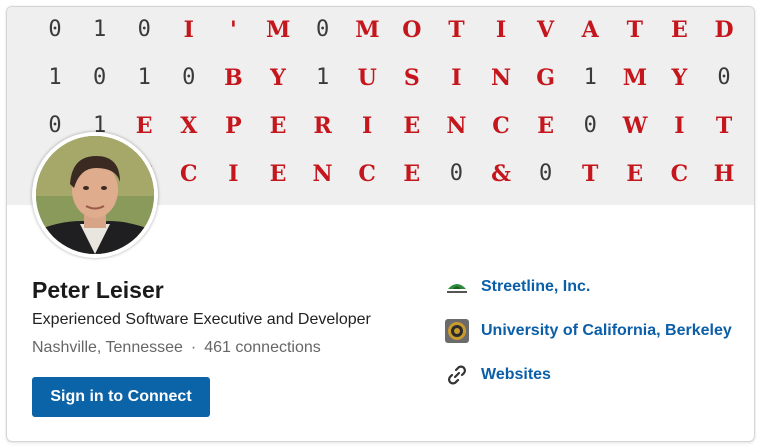  What do you see at coordinates (233, 30) in the screenshot?
I see `banner-char: '` at bounding box center [233, 30].